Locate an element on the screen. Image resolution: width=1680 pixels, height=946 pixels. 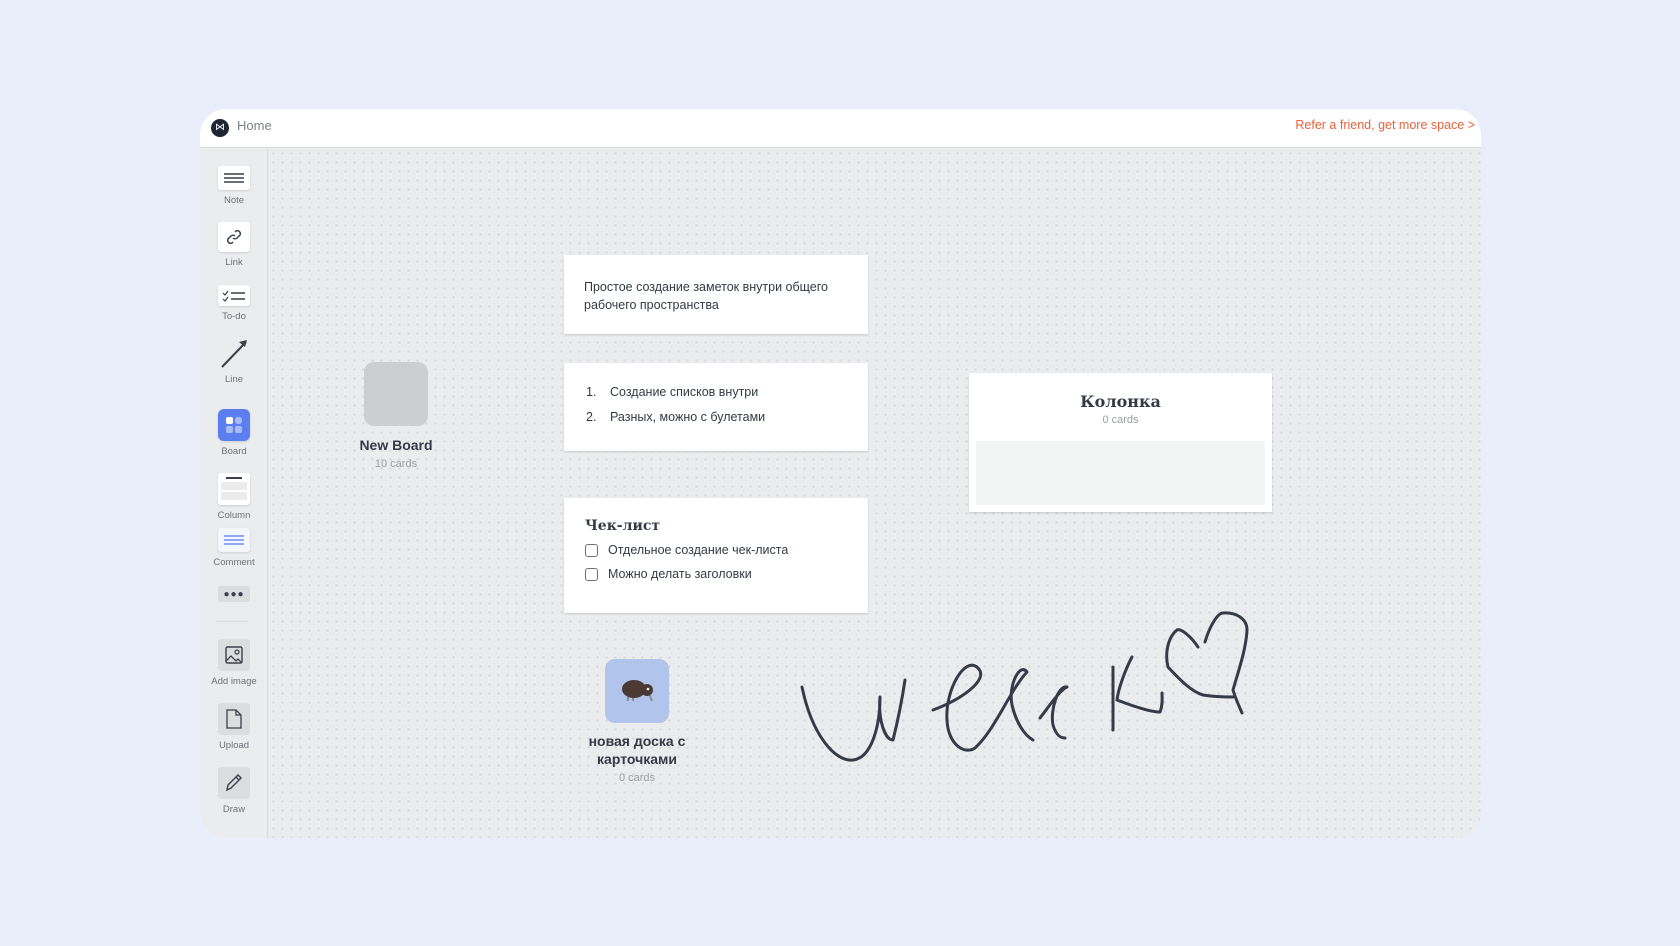
note-icon is located at coordinates (234, 178).